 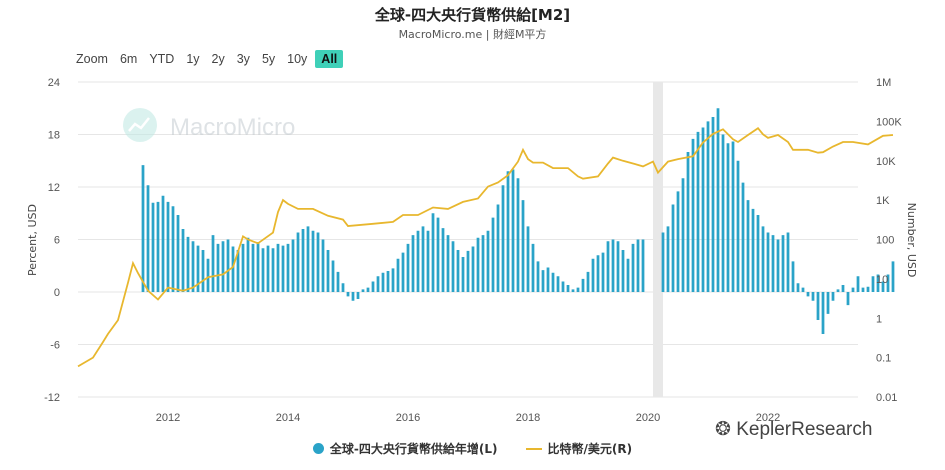 I want to click on legend-item-line: 比特幣/美元(R), so click(x=579, y=448).